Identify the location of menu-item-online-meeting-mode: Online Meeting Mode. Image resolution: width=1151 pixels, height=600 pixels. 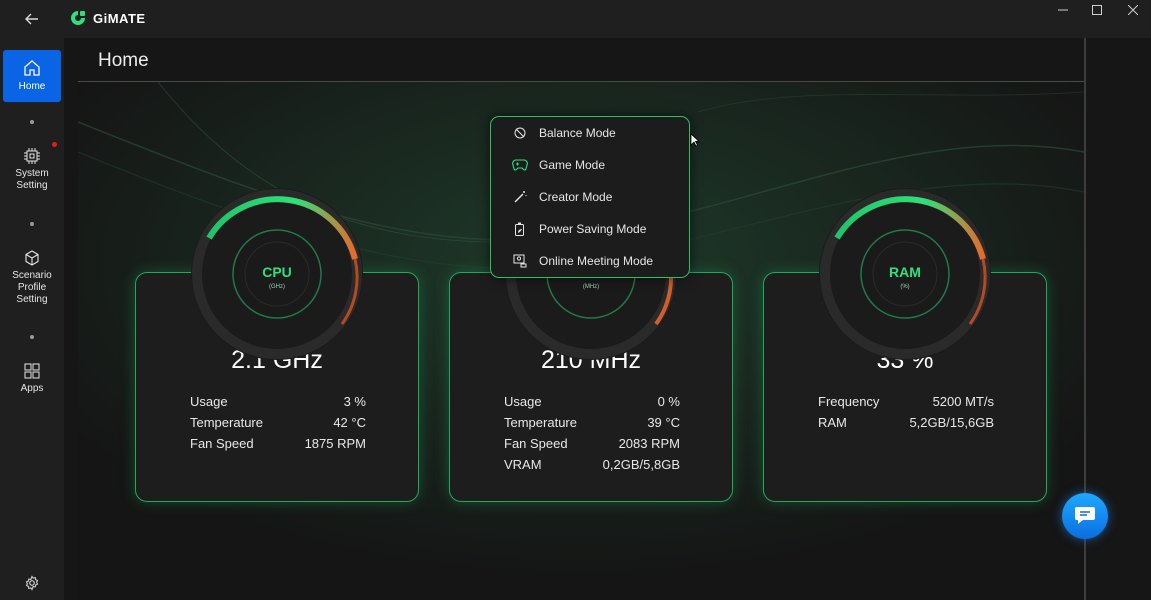
(590, 261).